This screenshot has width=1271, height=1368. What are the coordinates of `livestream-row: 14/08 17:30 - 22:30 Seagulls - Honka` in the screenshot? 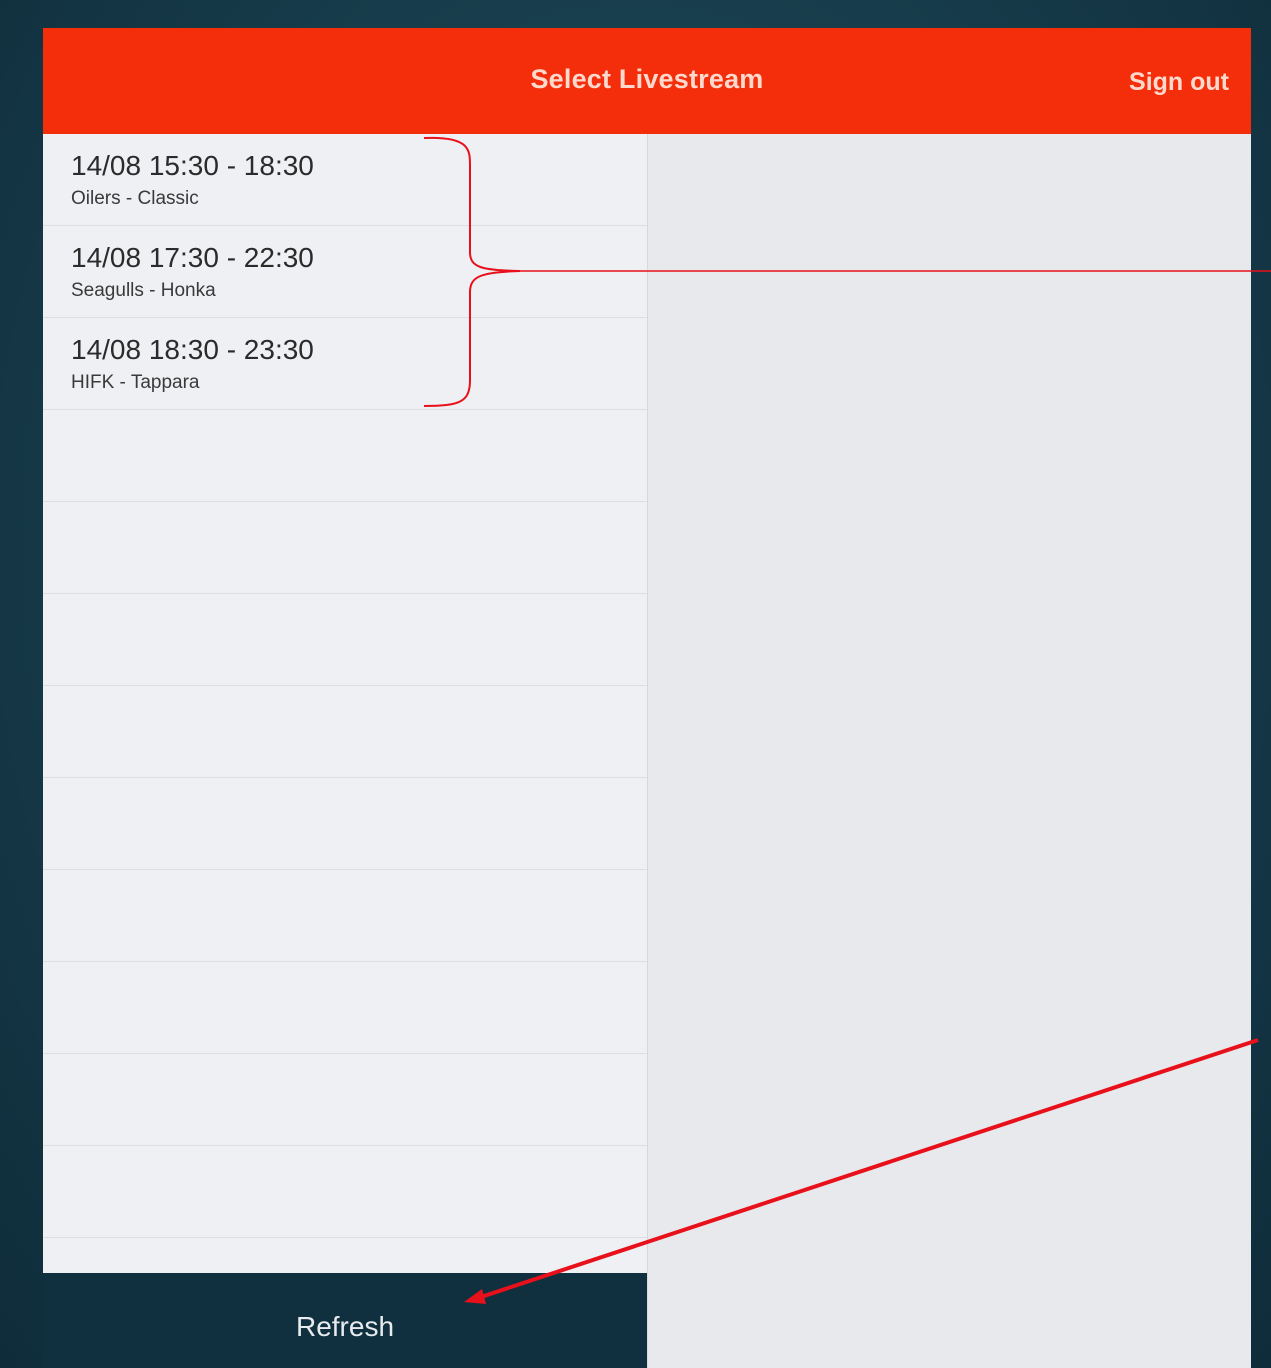 It's located at (345, 272).